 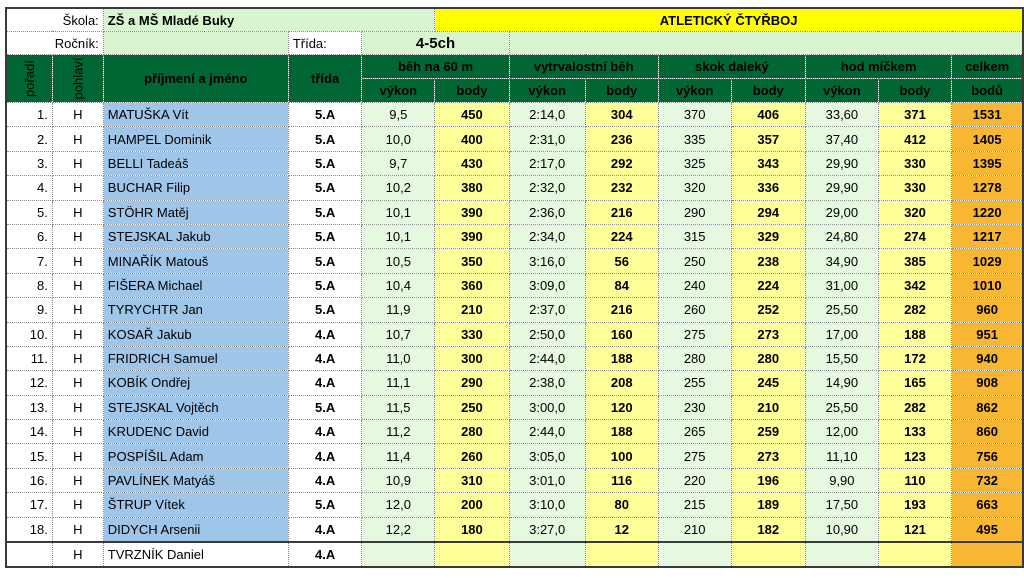 What do you see at coordinates (695, 505) in the screenshot?
I see `long-jump-performance-cell: 215` at bounding box center [695, 505].